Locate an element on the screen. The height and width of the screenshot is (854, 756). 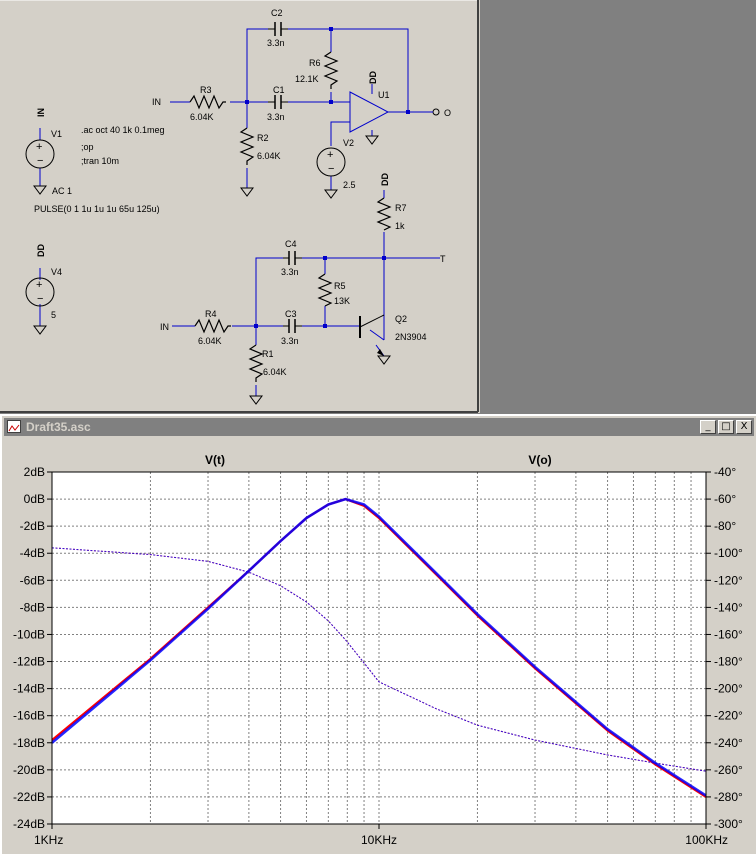
plot-legend: V(t) V(o) is located at coordinates (378, 460).